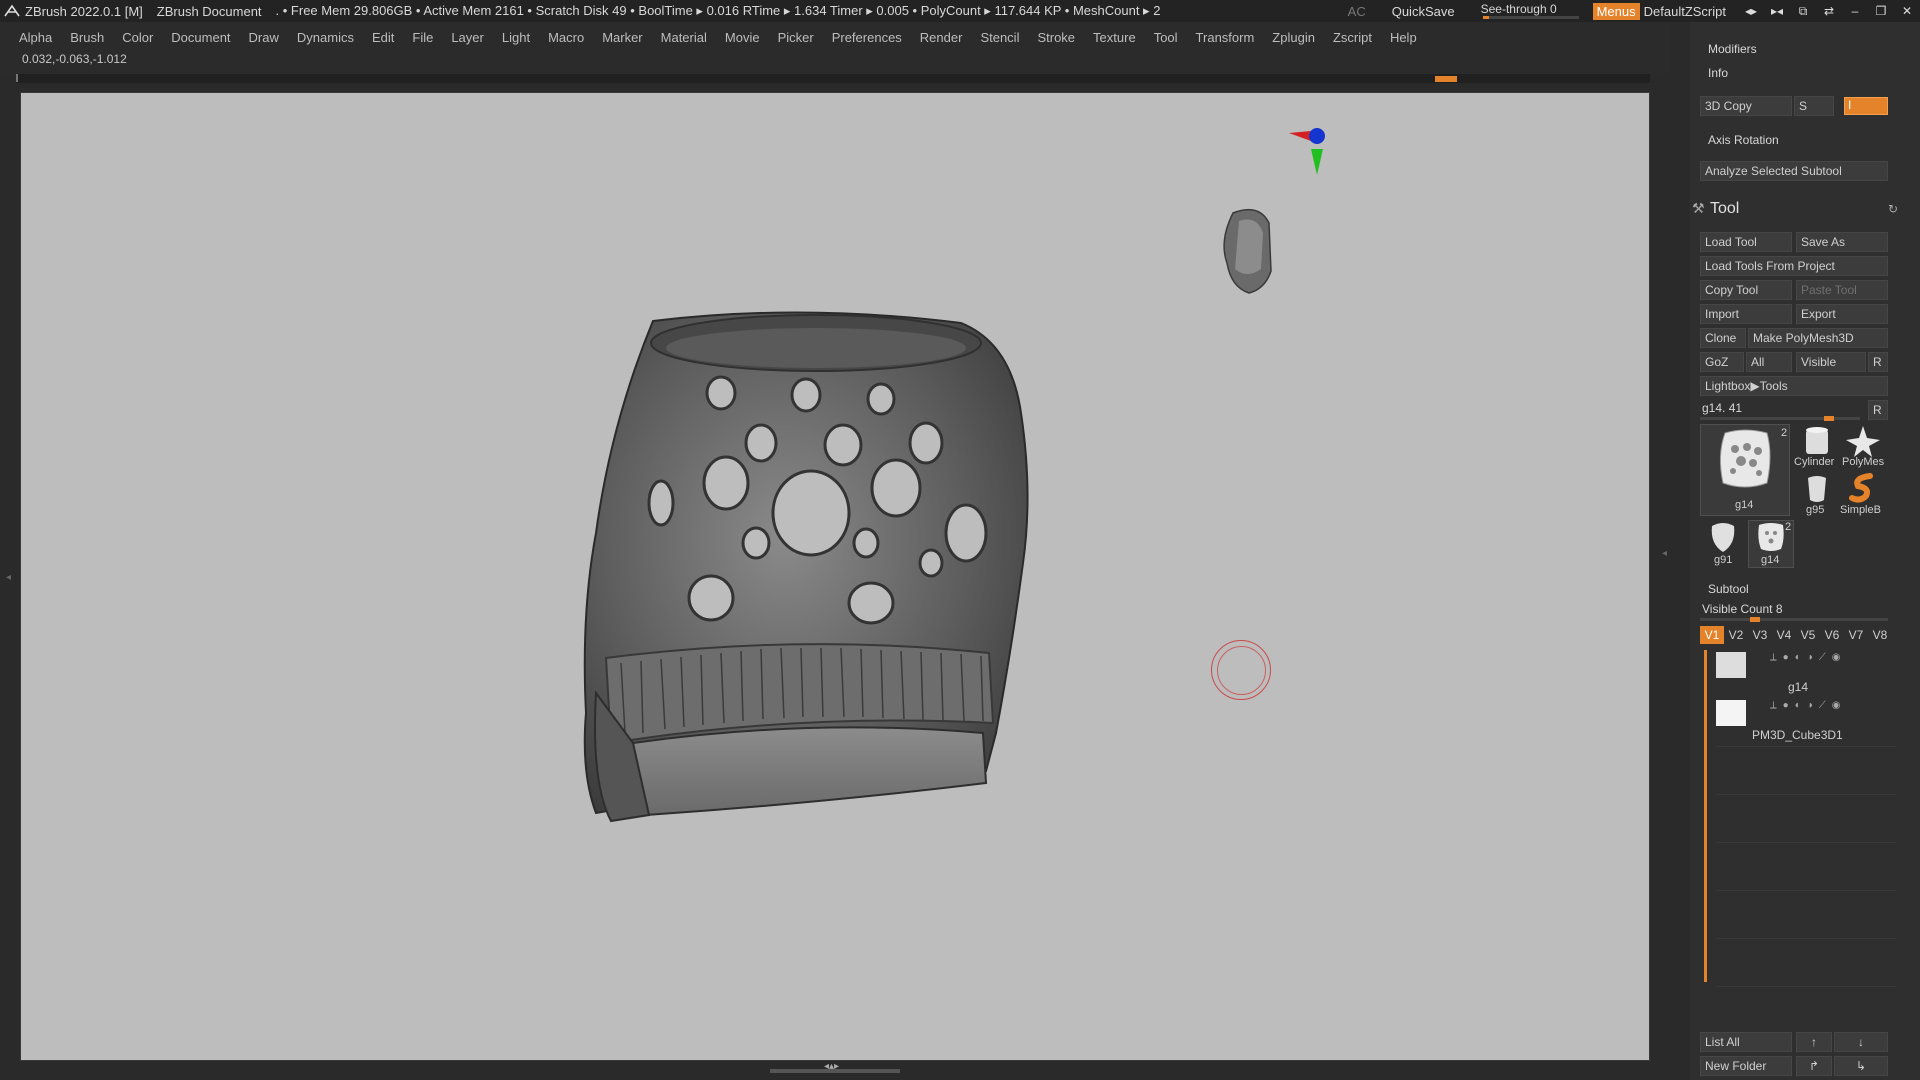 Image resolution: width=1920 pixels, height=1080 pixels. What do you see at coordinates (1274, 211) in the screenshot?
I see `navigation-gizmo` at bounding box center [1274, 211].